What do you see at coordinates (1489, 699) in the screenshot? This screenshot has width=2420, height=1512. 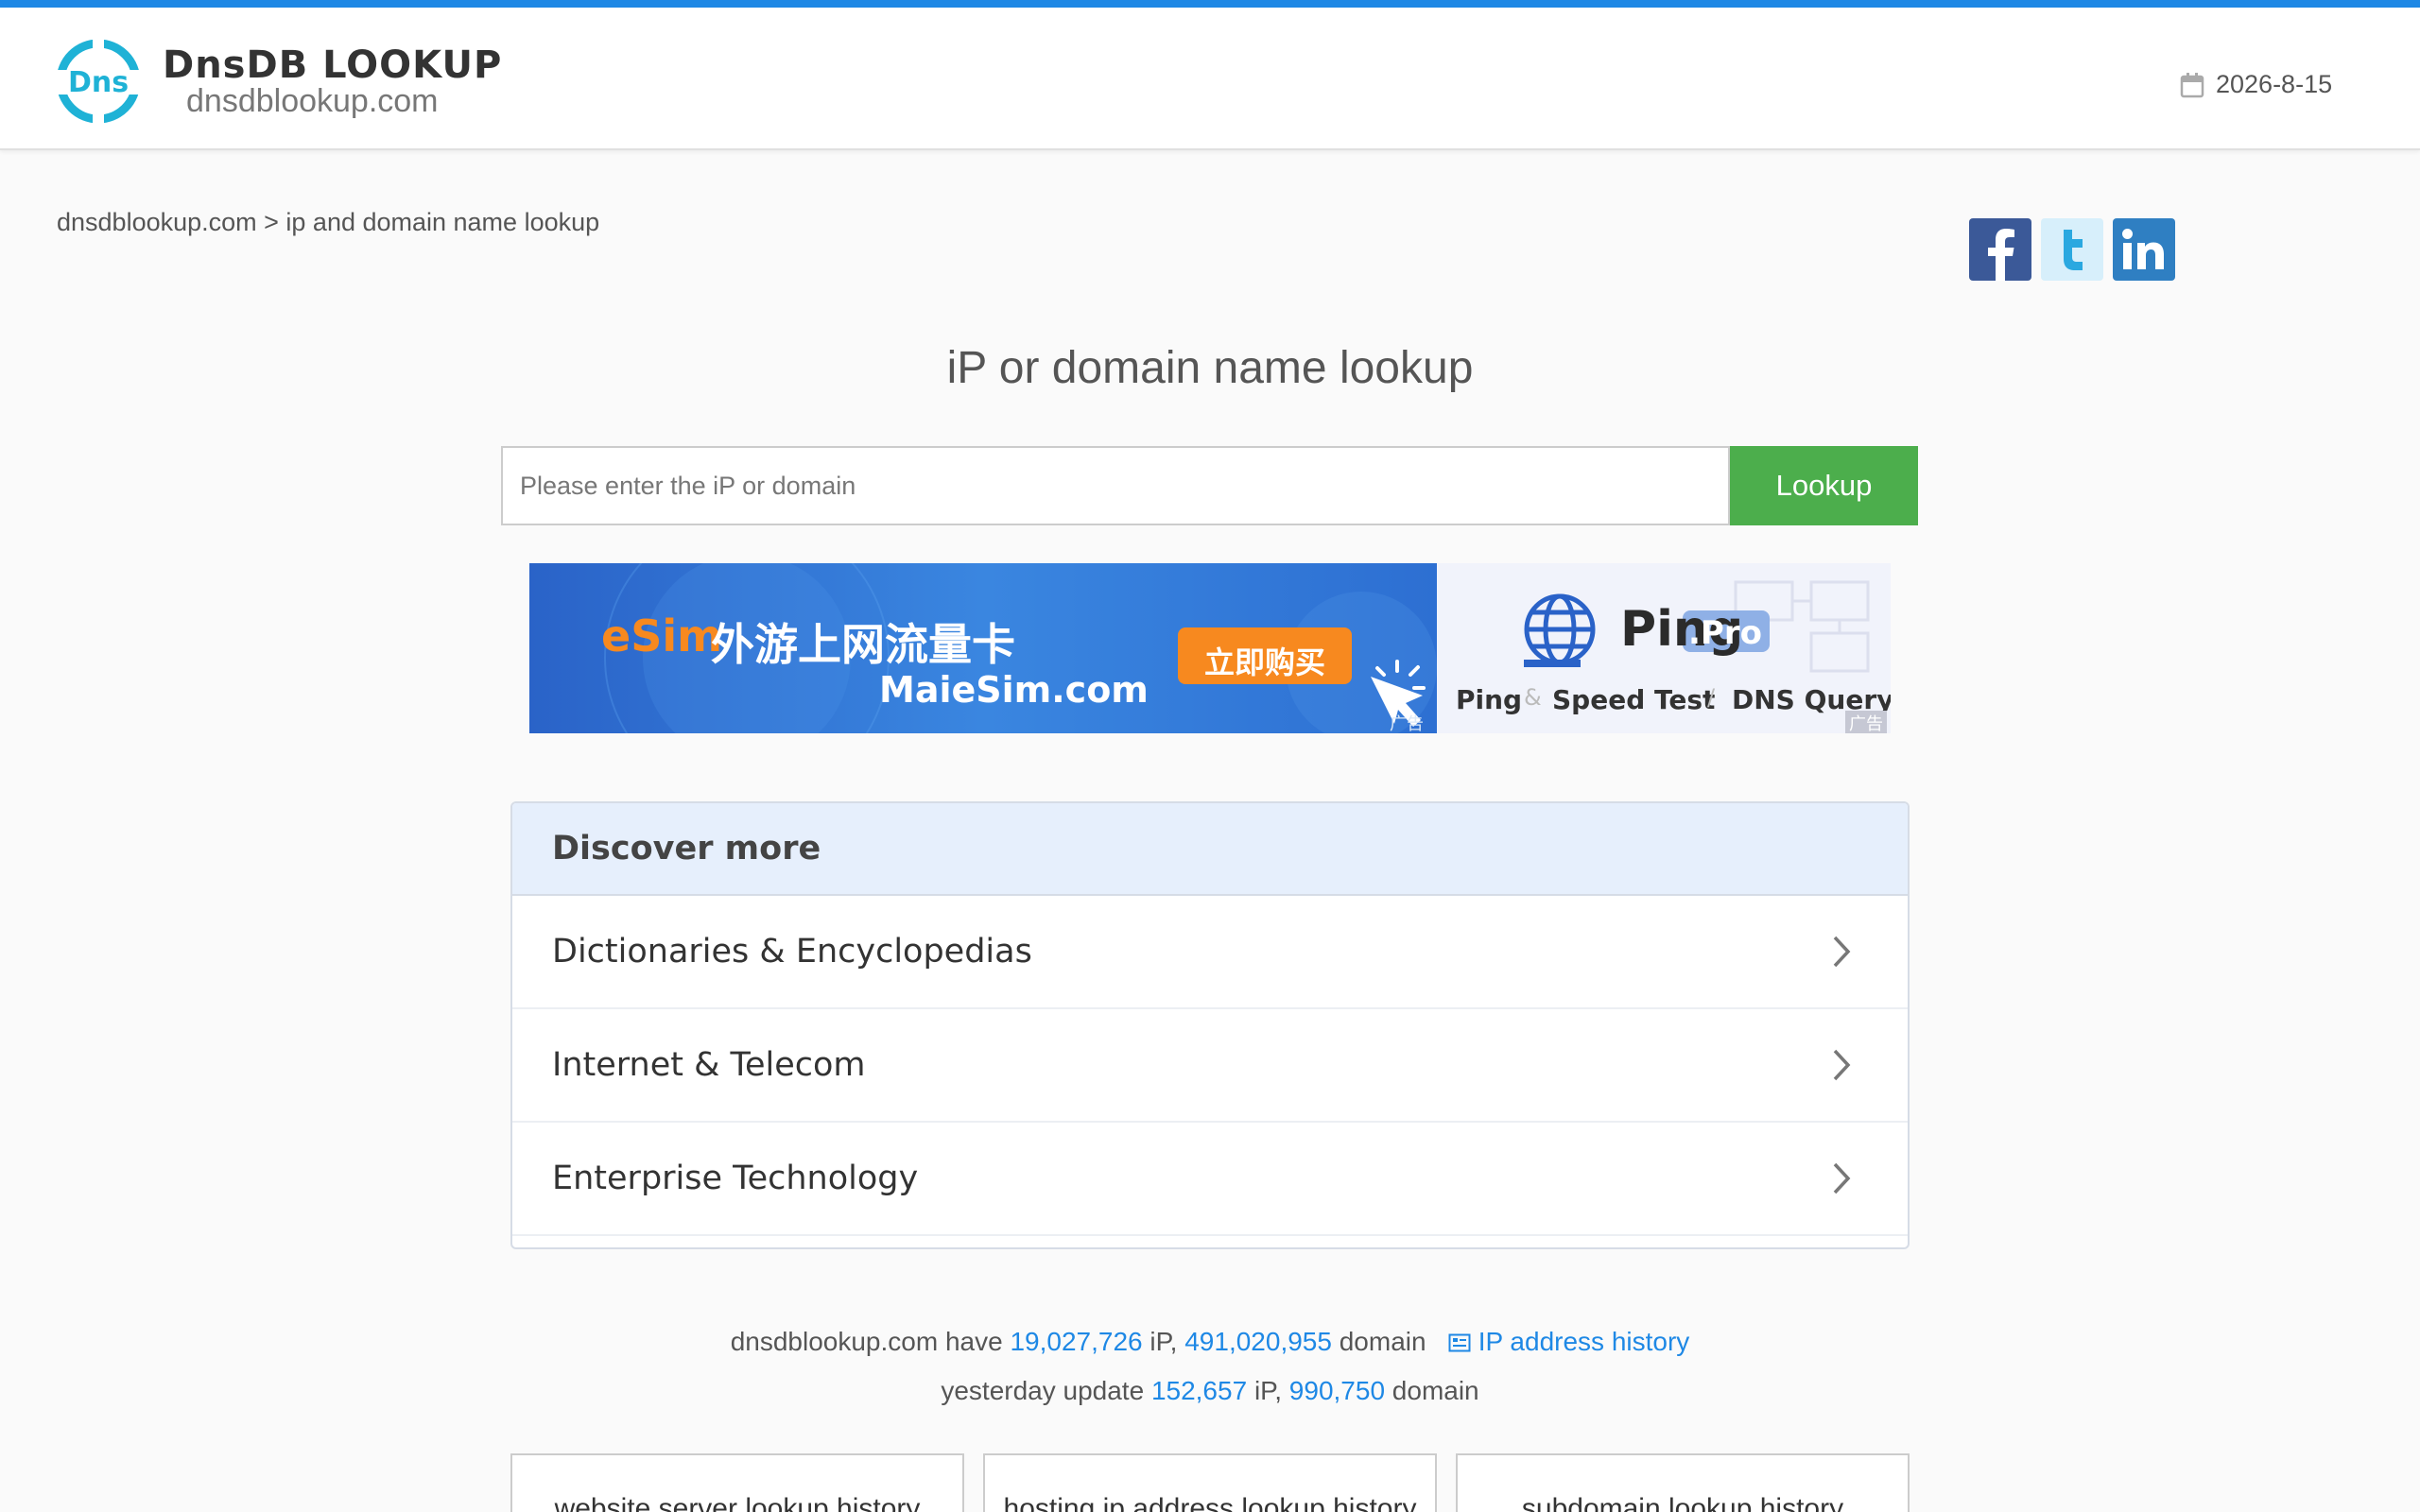 I see `ad-tagline-ping: Ping` at bounding box center [1489, 699].